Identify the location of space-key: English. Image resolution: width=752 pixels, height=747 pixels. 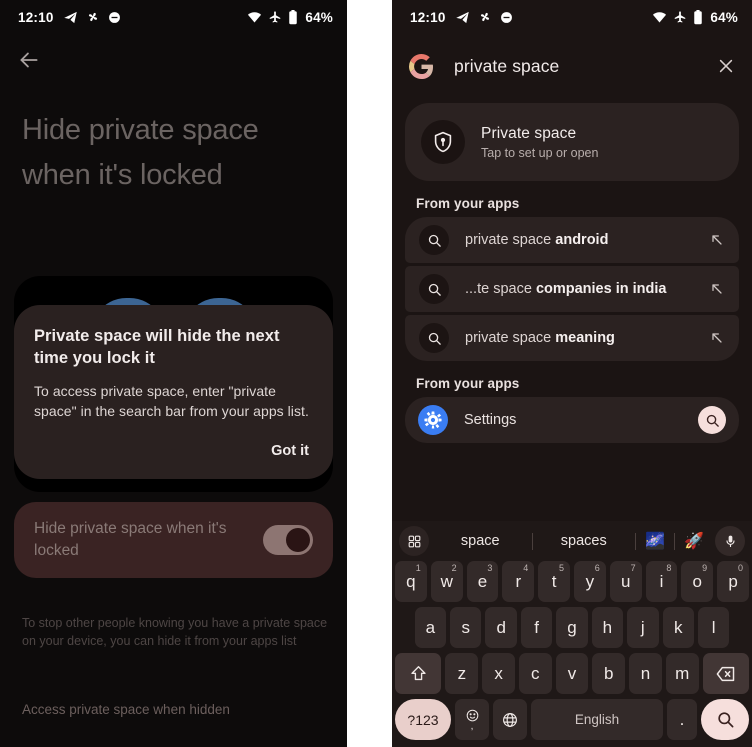
(597, 719).